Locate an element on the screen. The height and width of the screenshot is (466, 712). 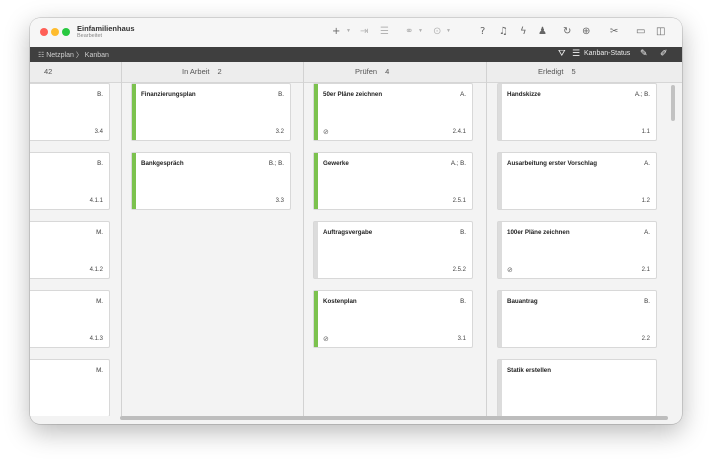
kanban-card: Gewerke A.; B. 2.5.1 is located at coordinates (393, 181).